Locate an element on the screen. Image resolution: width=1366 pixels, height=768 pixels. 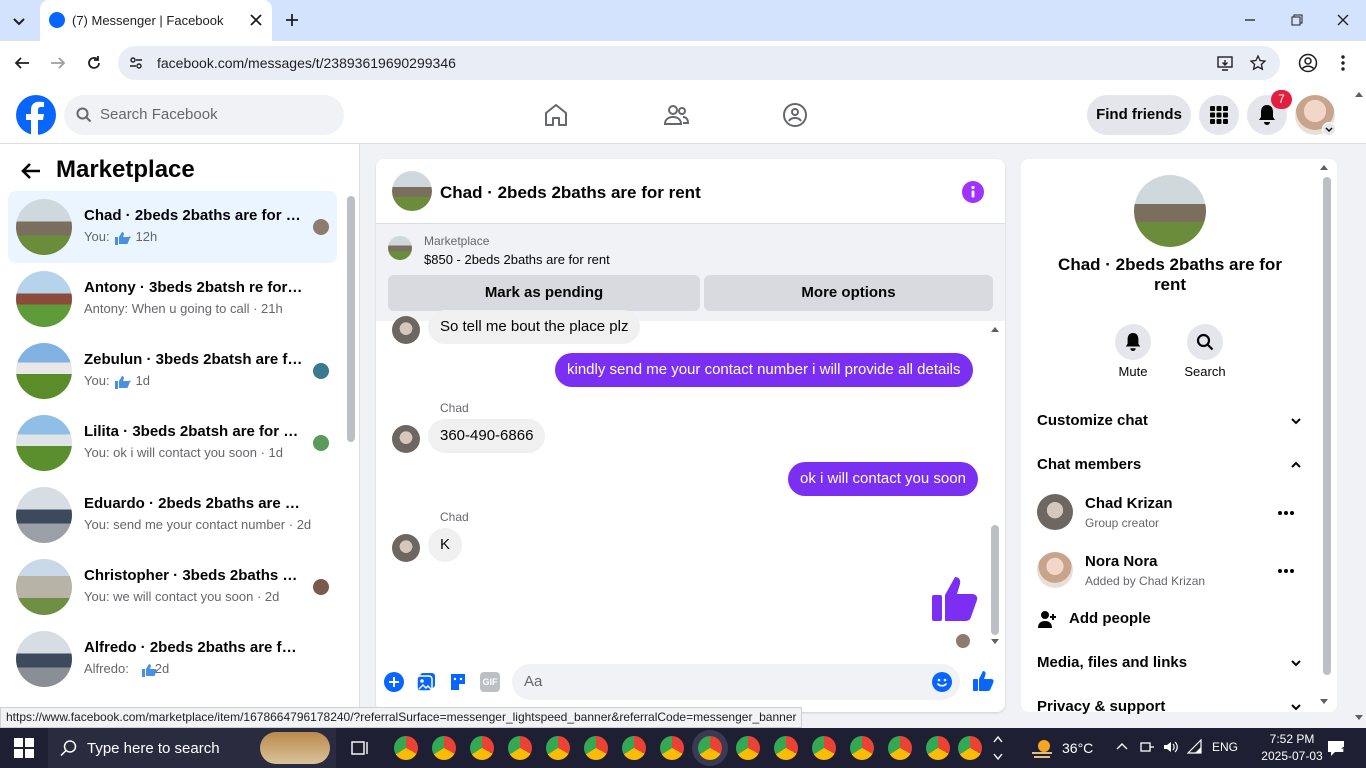
back-arrow-icon is located at coordinates (31, 171).